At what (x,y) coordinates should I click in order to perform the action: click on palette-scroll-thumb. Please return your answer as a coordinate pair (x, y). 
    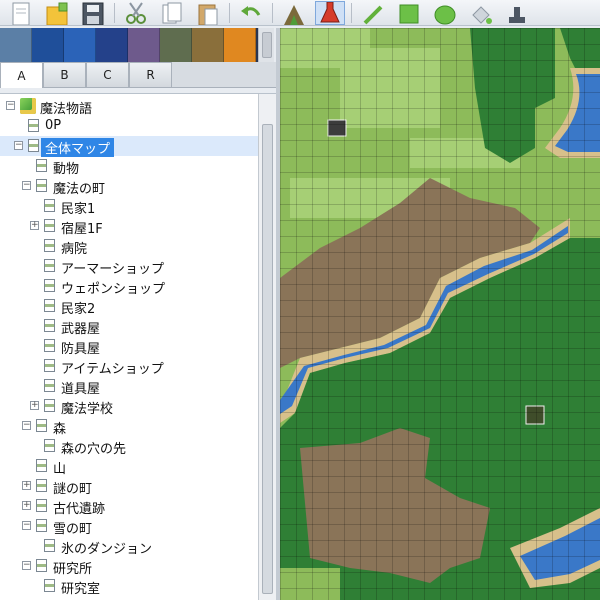
    Looking at the image, I should click on (267, 45).